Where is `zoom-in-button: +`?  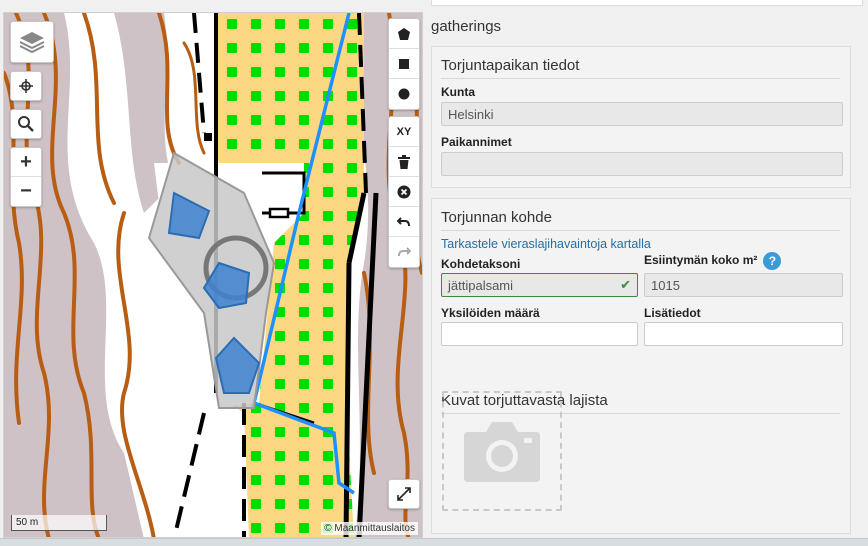
zoom-in-button: + is located at coordinates (26, 163).